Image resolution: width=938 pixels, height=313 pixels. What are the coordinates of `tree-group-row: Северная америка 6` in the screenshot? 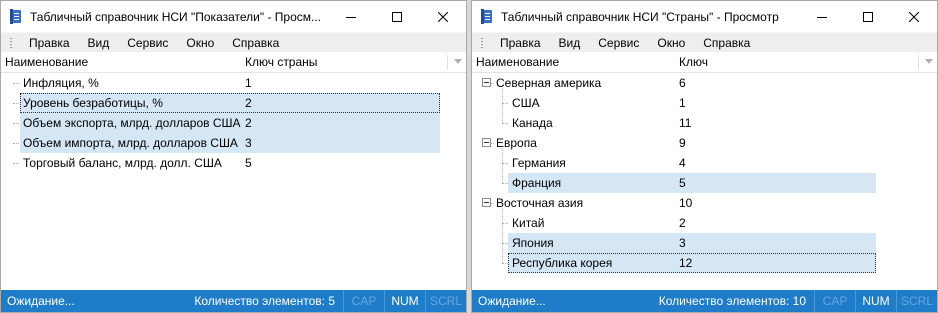 It's located at (685, 83).